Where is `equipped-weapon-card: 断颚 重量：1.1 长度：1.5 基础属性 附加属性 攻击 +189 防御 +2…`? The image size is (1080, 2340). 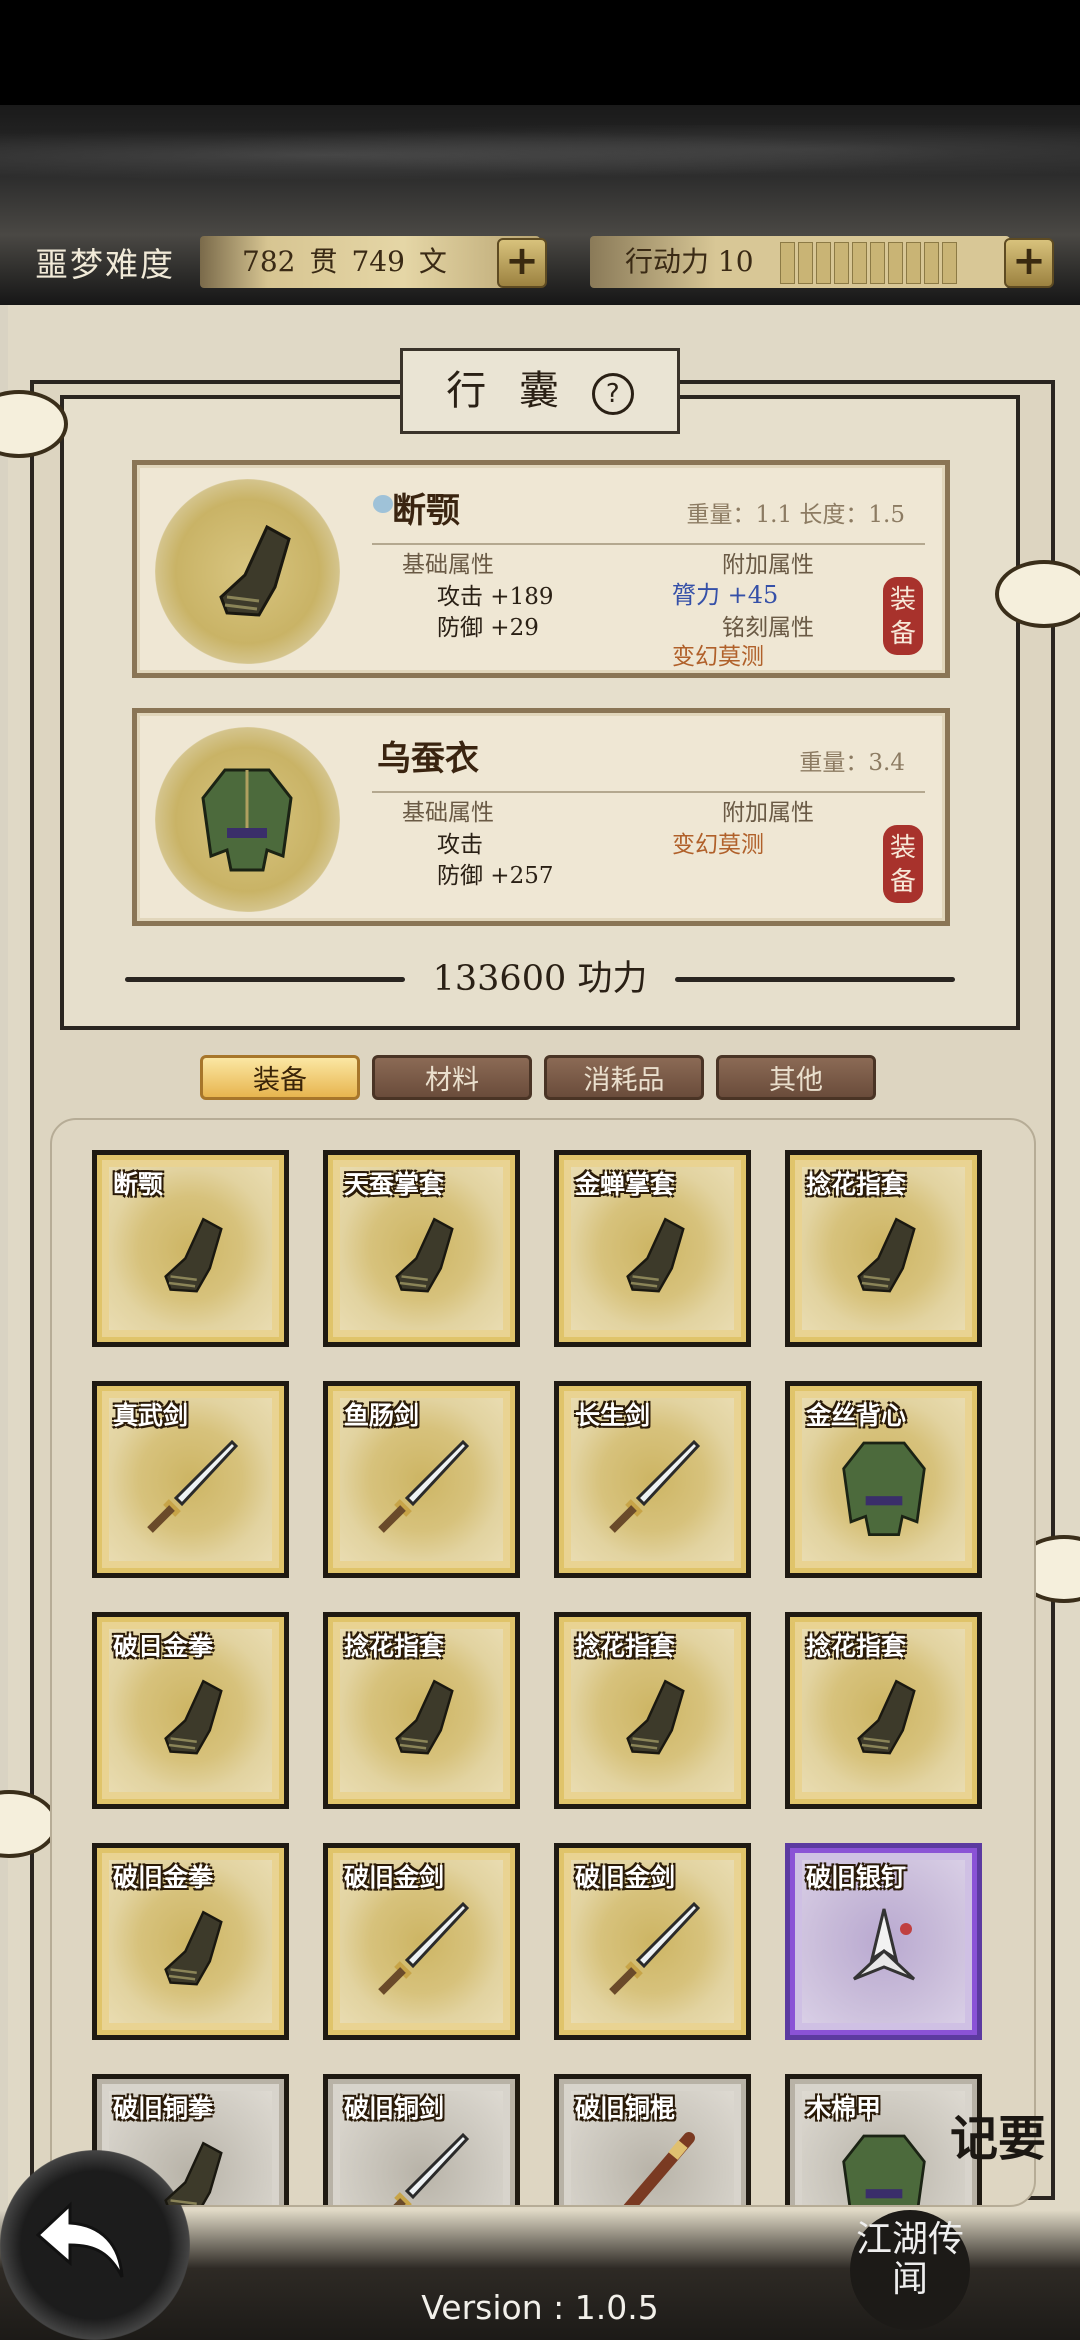
equipped-weapon-card: 断颚 重量：1.1 长度：1.5 基础属性 附加属性 攻击 +189 防御 +2… is located at coordinates (541, 569).